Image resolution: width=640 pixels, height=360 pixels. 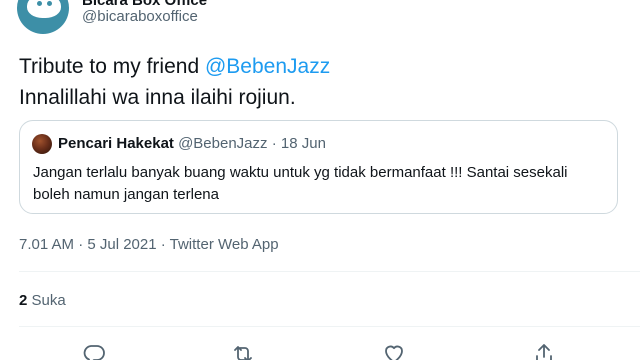 I want to click on avatar-eye-left, so click(x=39, y=3).